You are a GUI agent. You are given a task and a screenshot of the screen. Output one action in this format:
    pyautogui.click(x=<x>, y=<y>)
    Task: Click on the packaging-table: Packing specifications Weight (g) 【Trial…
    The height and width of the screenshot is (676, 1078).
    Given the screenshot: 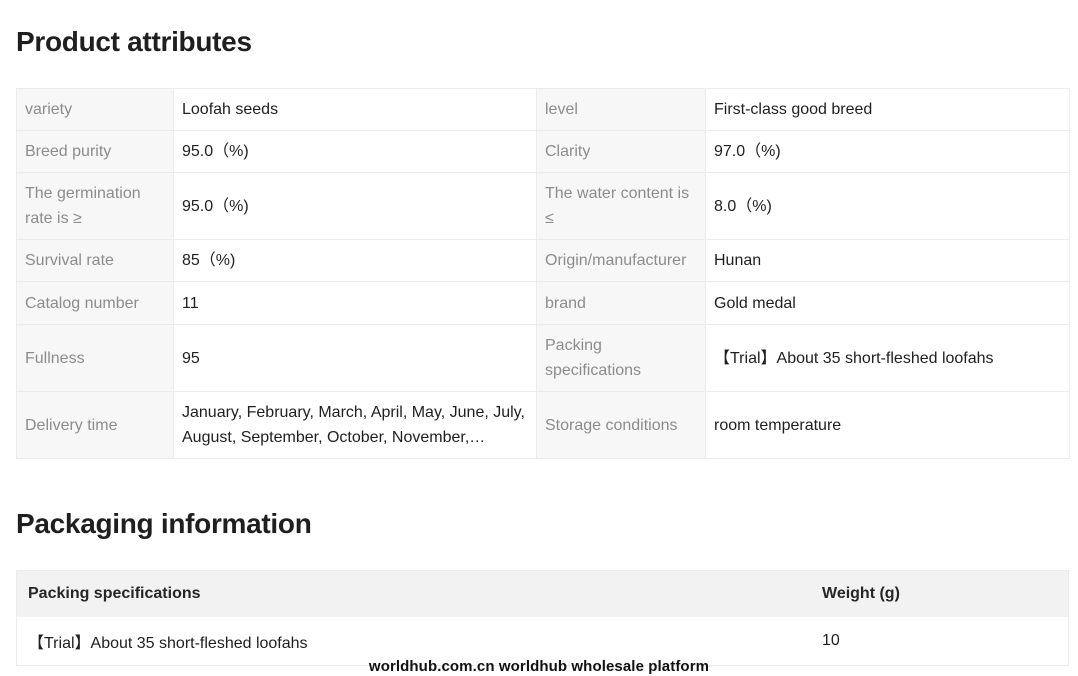 What is the action you would take?
    pyautogui.click(x=542, y=618)
    